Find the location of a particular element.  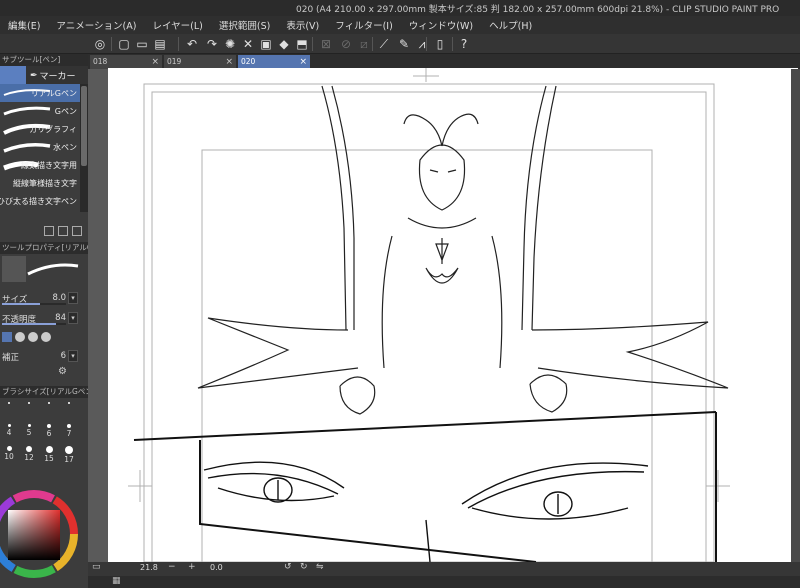

zoom-out-icon: − is located at coordinates (172, 567).